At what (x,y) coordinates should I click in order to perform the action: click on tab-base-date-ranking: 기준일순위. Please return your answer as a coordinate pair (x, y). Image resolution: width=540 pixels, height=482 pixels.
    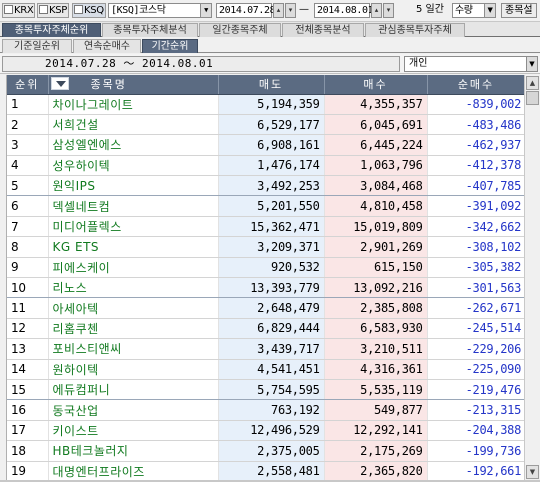
    Looking at the image, I should click on (37, 46).